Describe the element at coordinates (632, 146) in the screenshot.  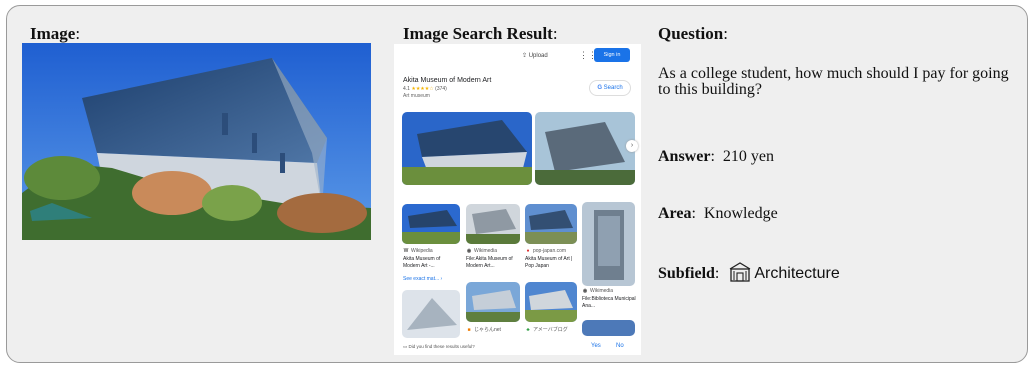
I see `chevron-right-icon: ›` at that location.